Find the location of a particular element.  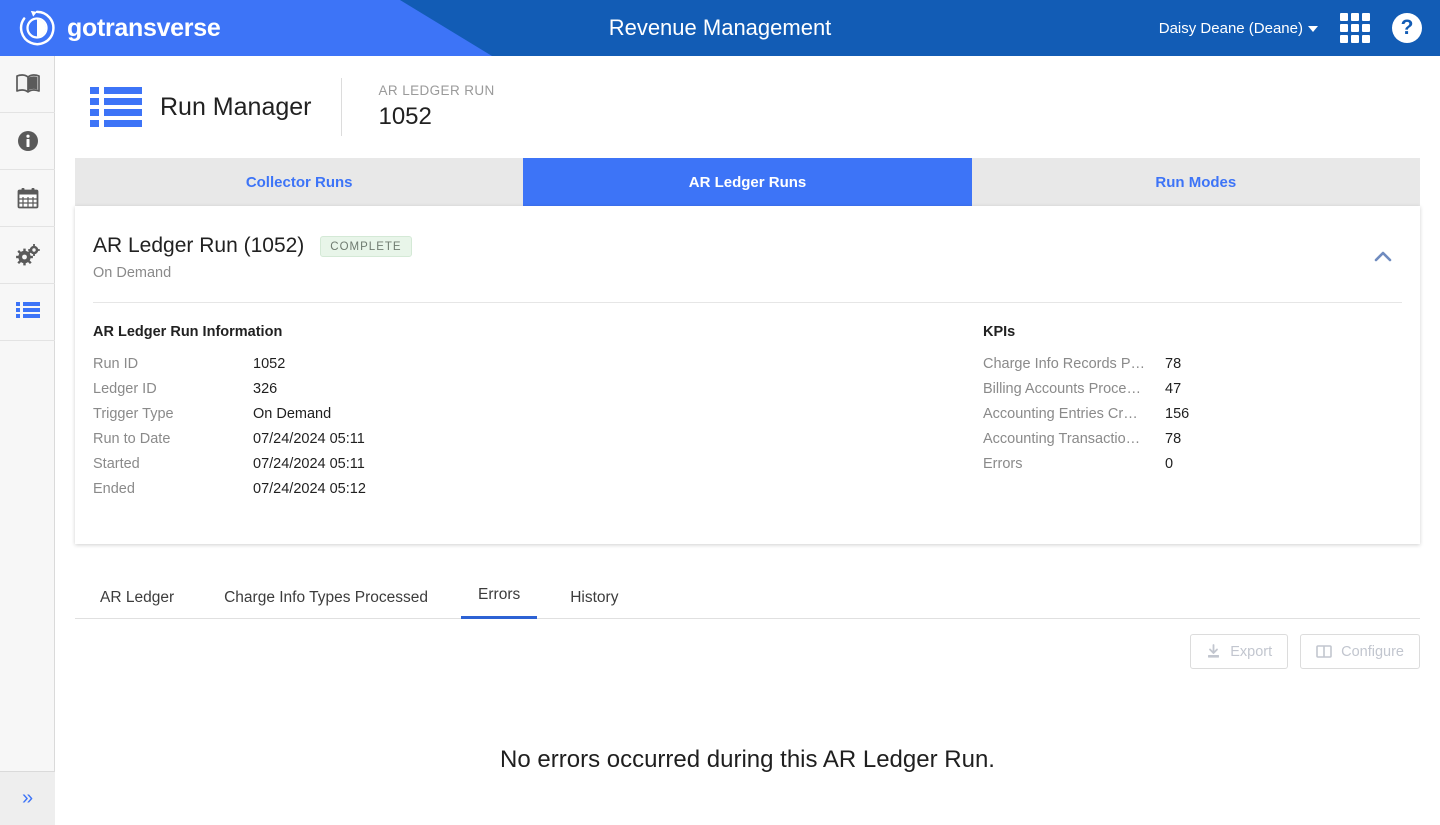

table-row: Accounting Transactio… 78 is located at coordinates (1148, 443).